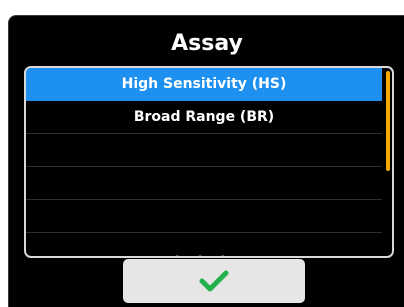 The image size is (404, 307). I want to click on list-item-high-sensitivity: High Sensitivity (HS), so click(204, 84).